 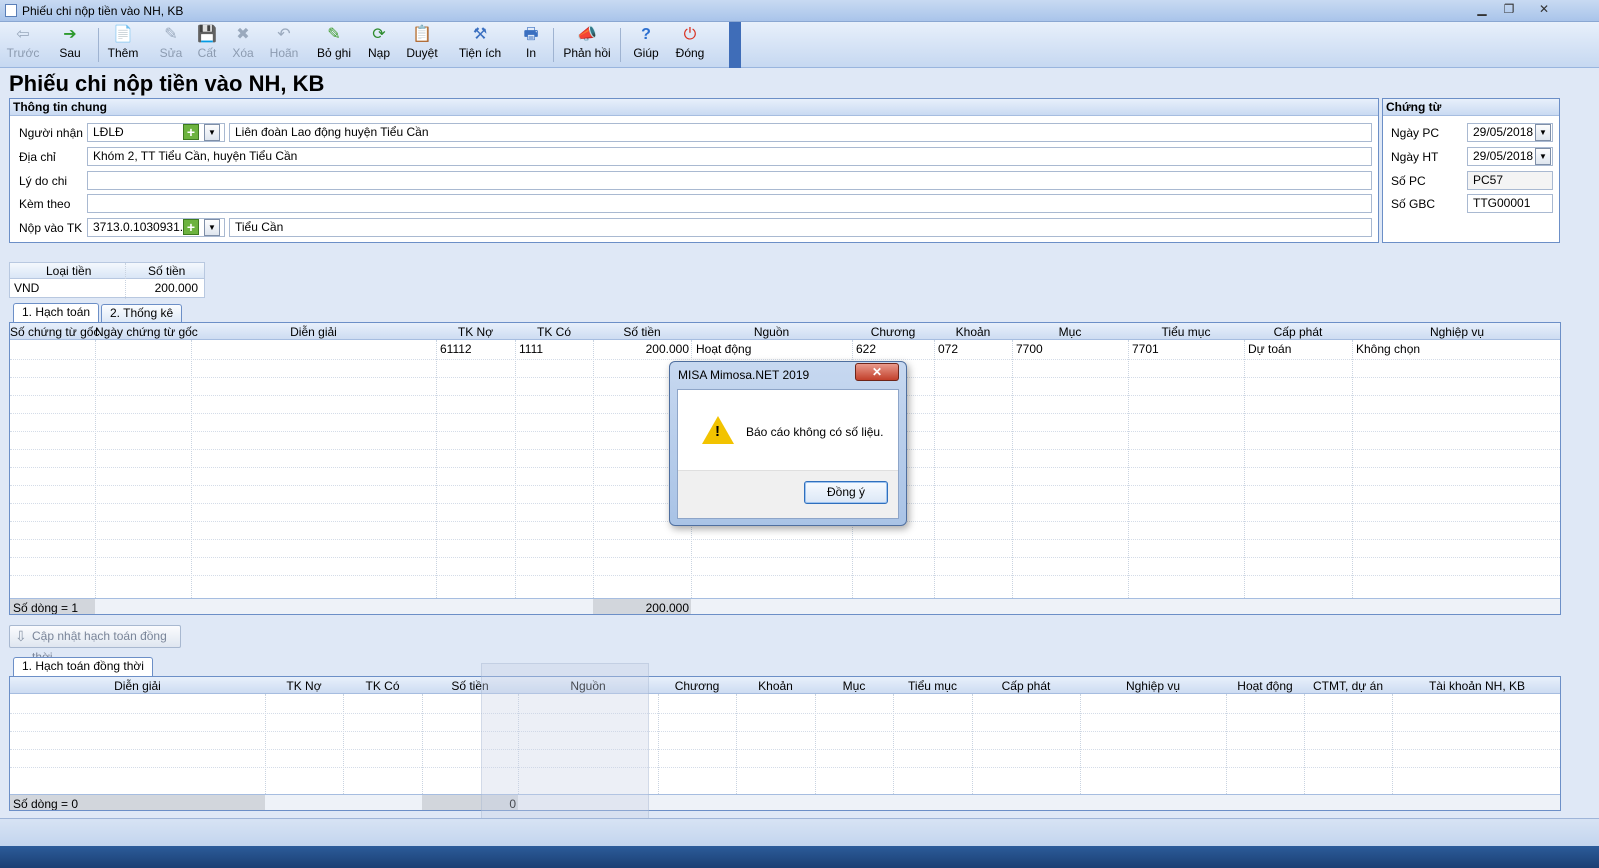 What do you see at coordinates (95, 644) in the screenshot?
I see `update-concurrent-button: ⇩ Cập nhật hạch toán đồng thời` at bounding box center [95, 644].